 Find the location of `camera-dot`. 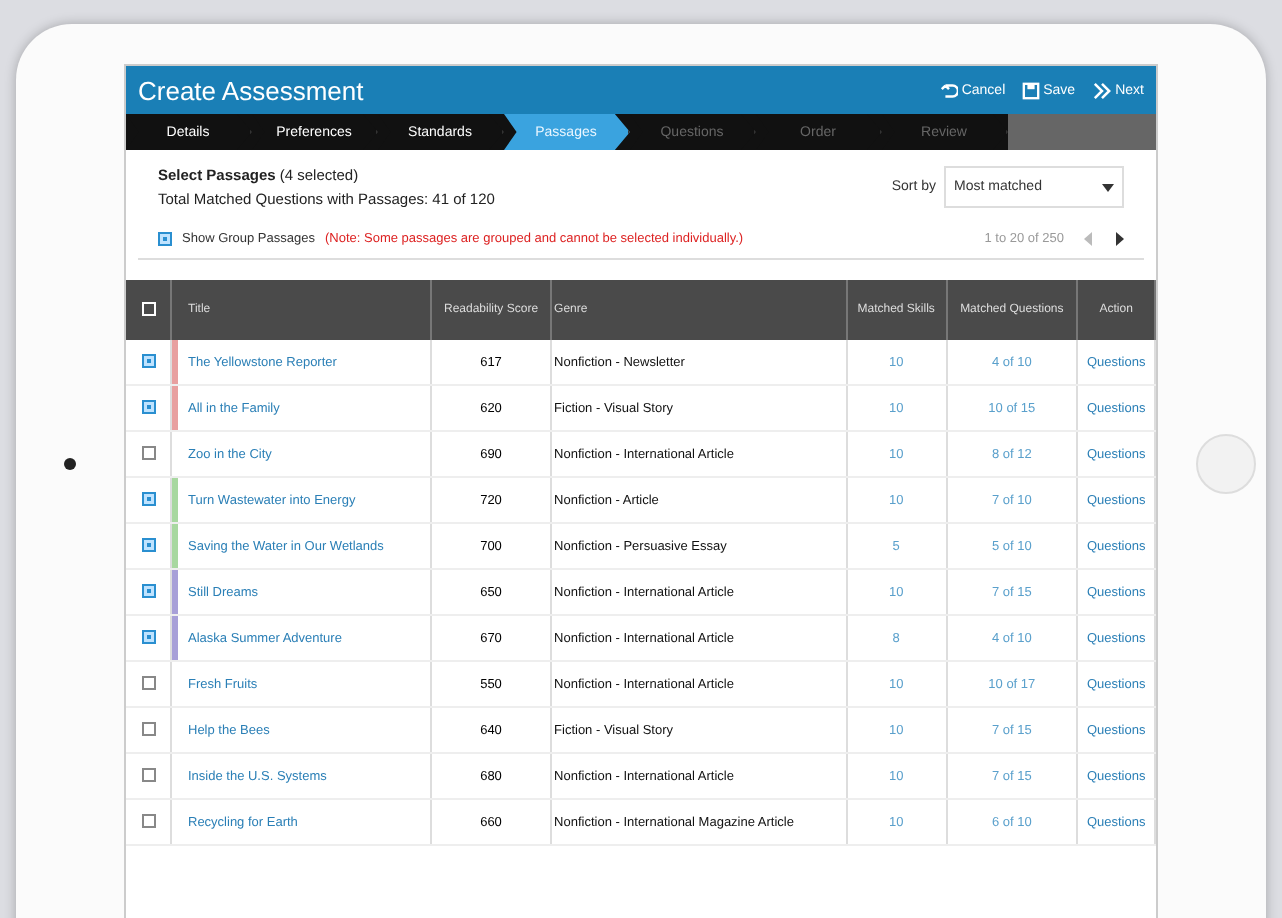

camera-dot is located at coordinates (70, 464).